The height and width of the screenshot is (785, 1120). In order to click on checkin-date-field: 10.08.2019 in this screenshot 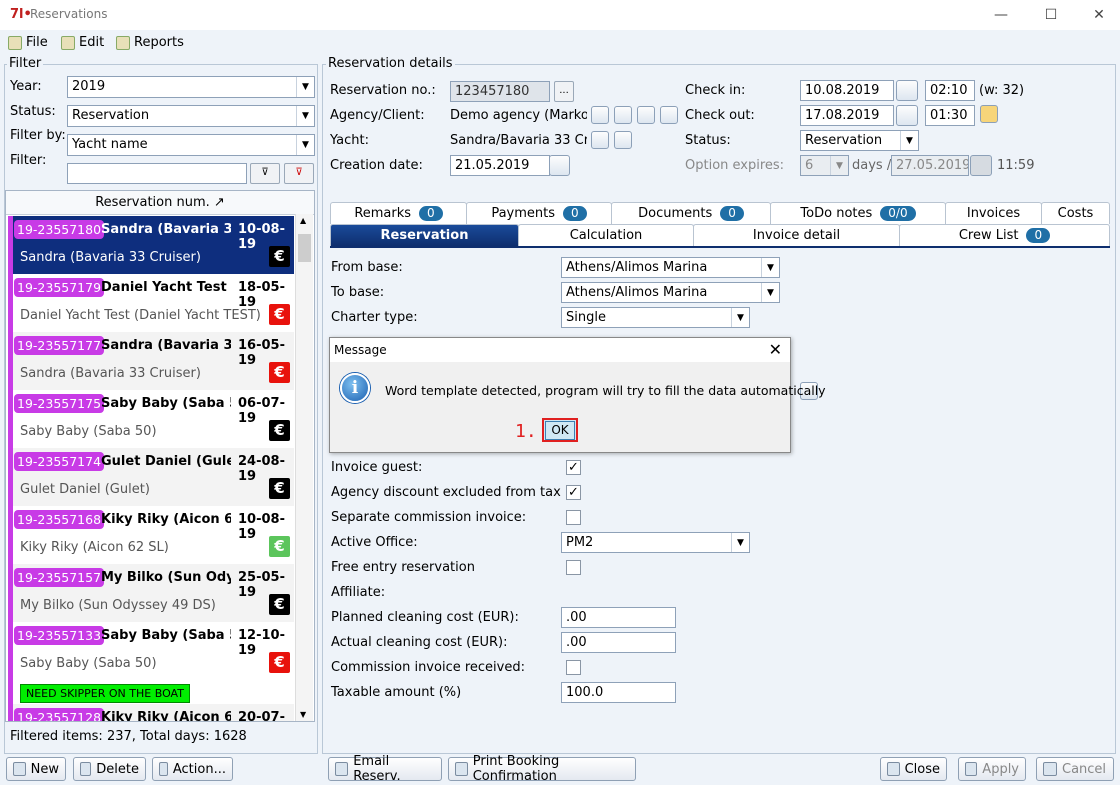, I will do `click(847, 90)`.